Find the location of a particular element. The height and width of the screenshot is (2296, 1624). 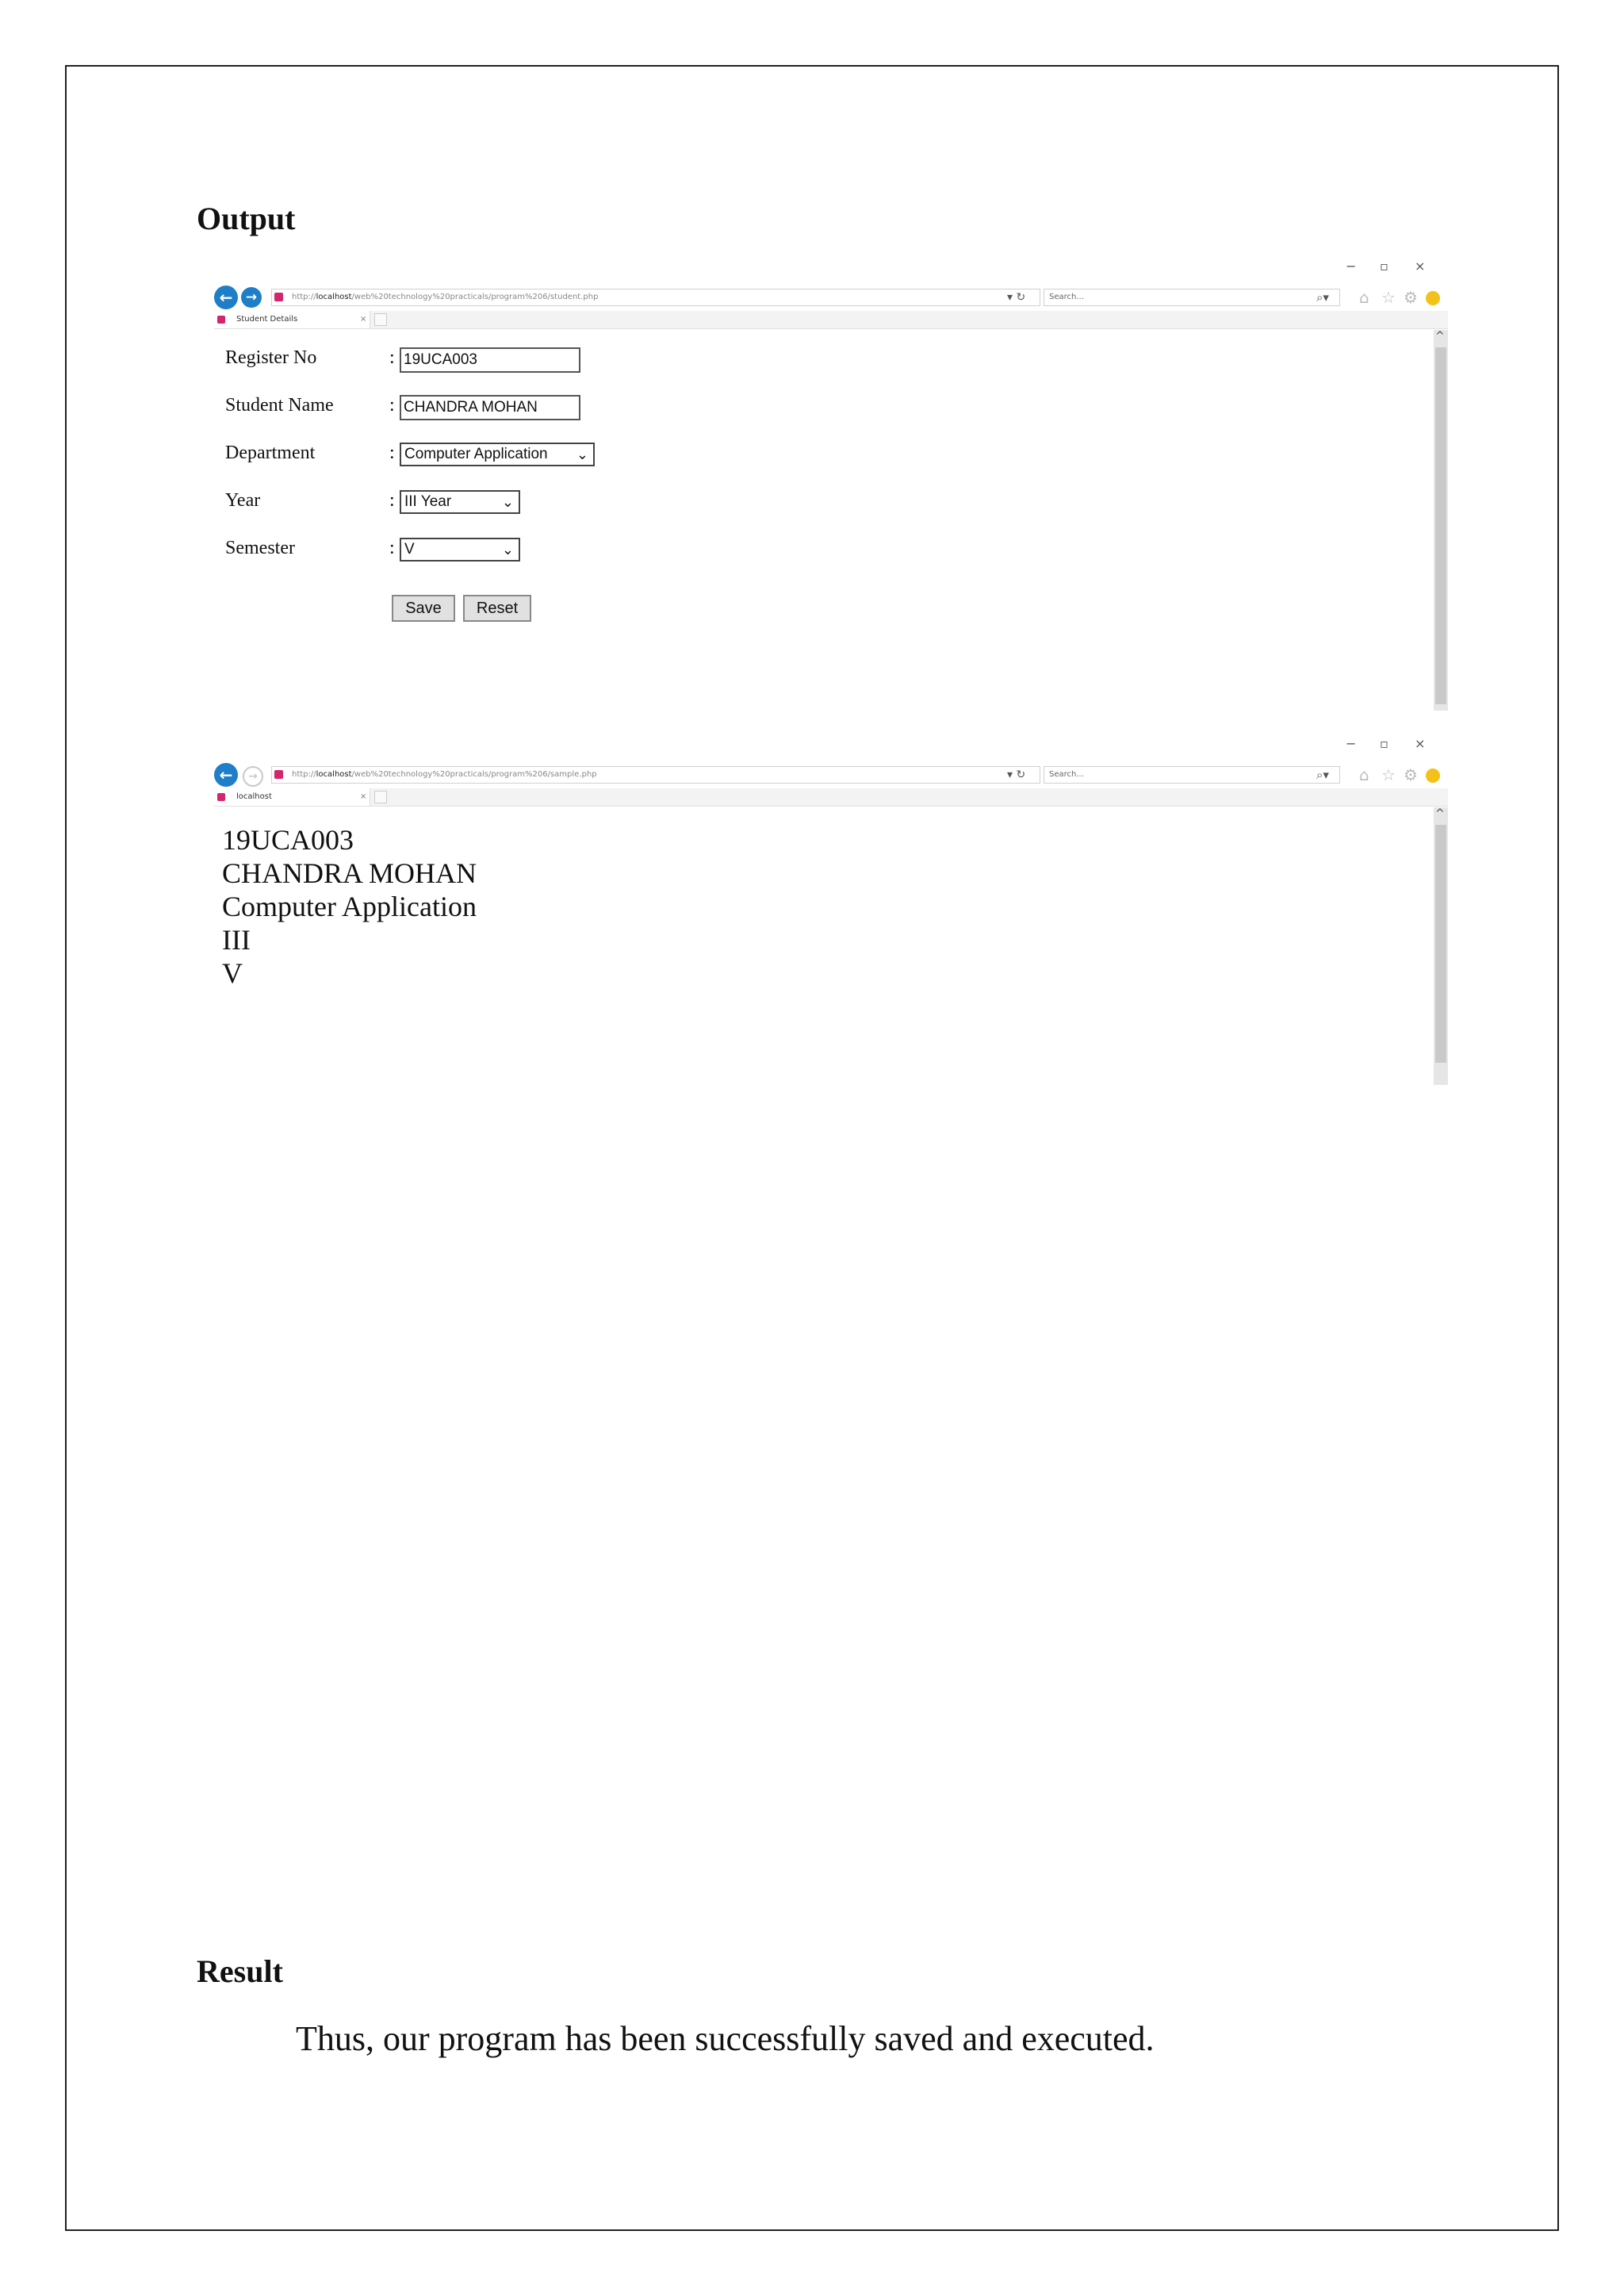

output-student-name: CHANDRA MOHAN is located at coordinates (349, 873).